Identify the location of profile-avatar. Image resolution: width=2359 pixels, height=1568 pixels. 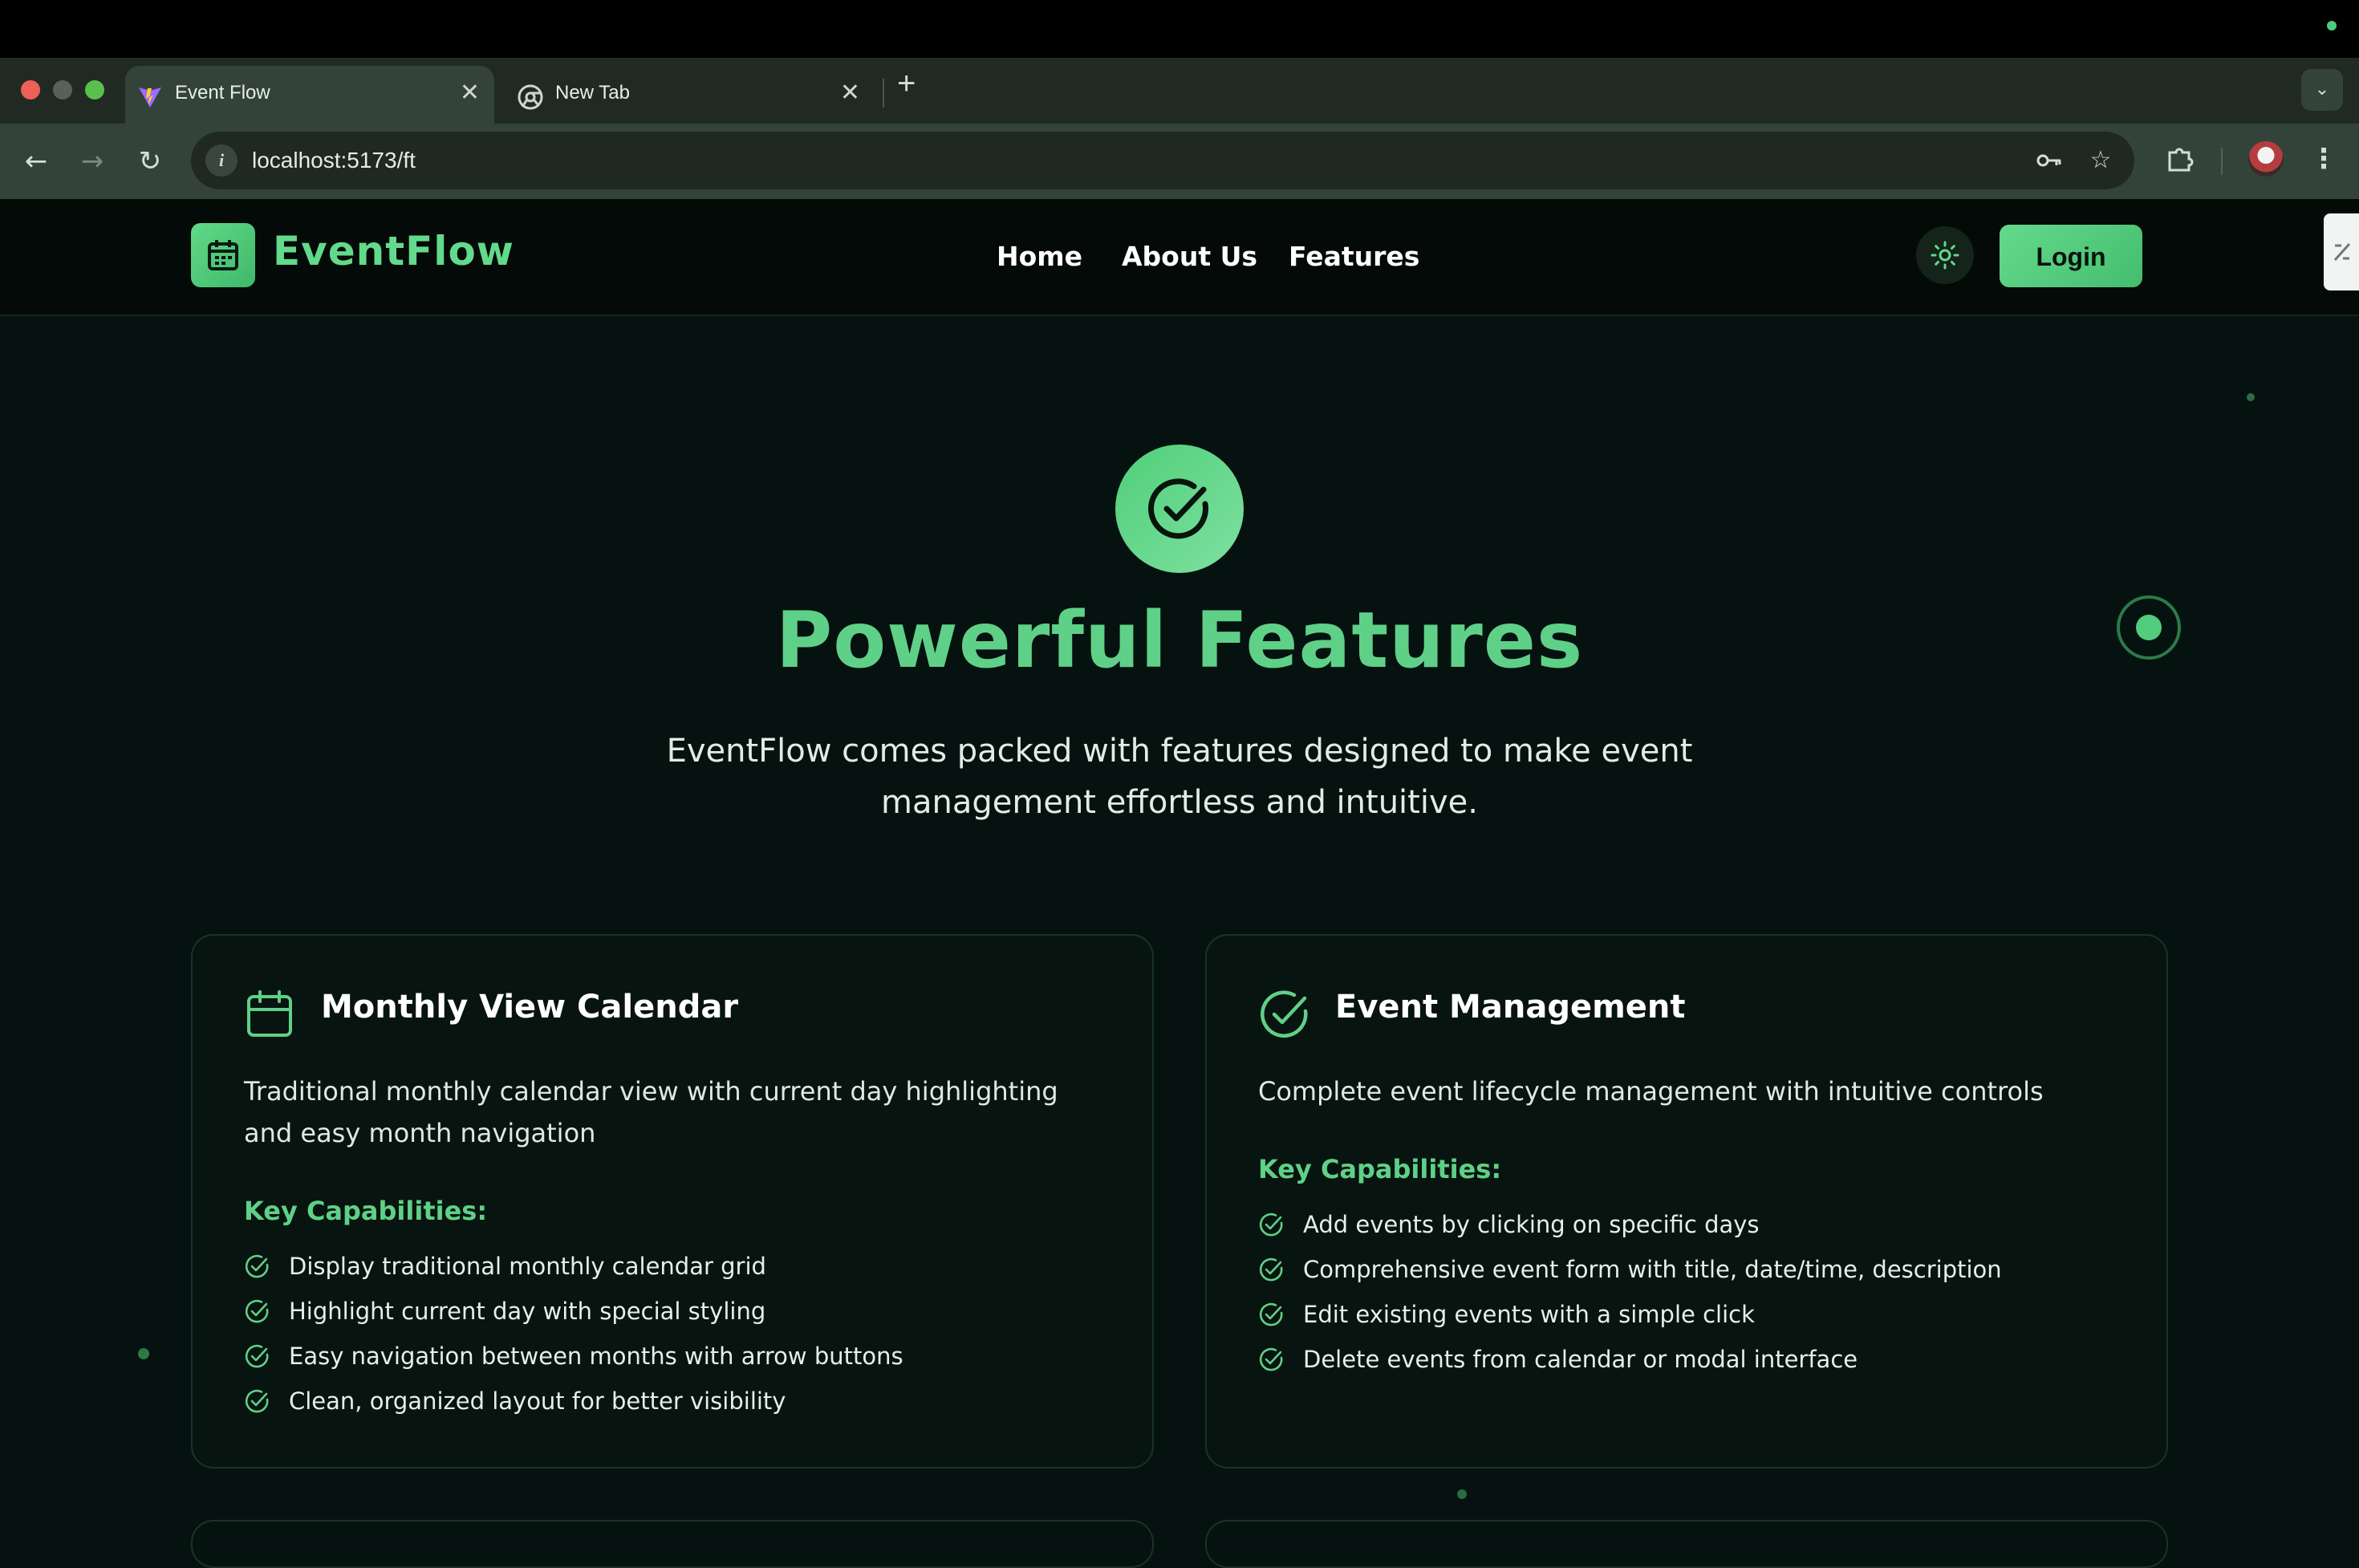
(2266, 159).